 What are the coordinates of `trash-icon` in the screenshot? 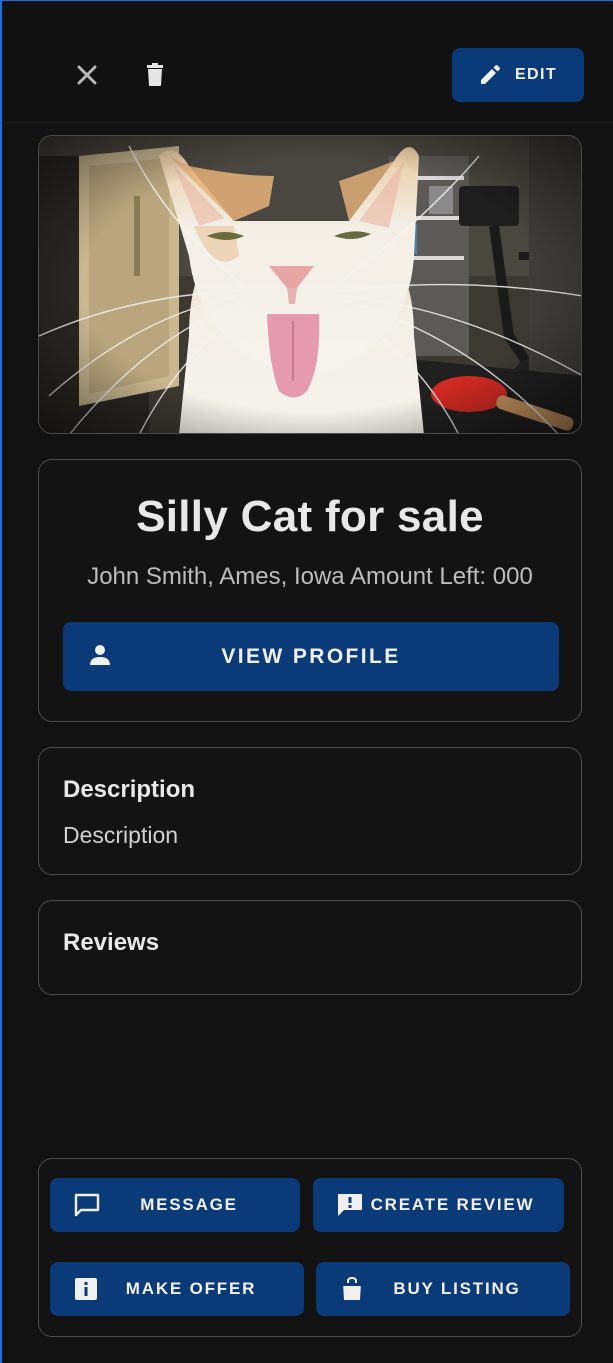 It's located at (155, 74).